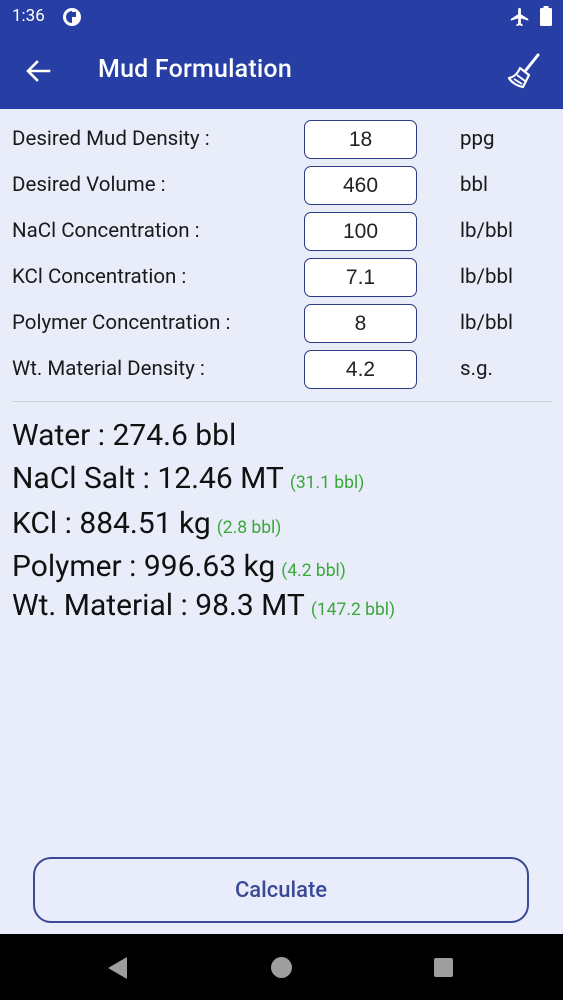 This screenshot has height=1000, width=563. What do you see at coordinates (108, 369) in the screenshot?
I see `wt-material-density-label: Wt. Material Density :` at bounding box center [108, 369].